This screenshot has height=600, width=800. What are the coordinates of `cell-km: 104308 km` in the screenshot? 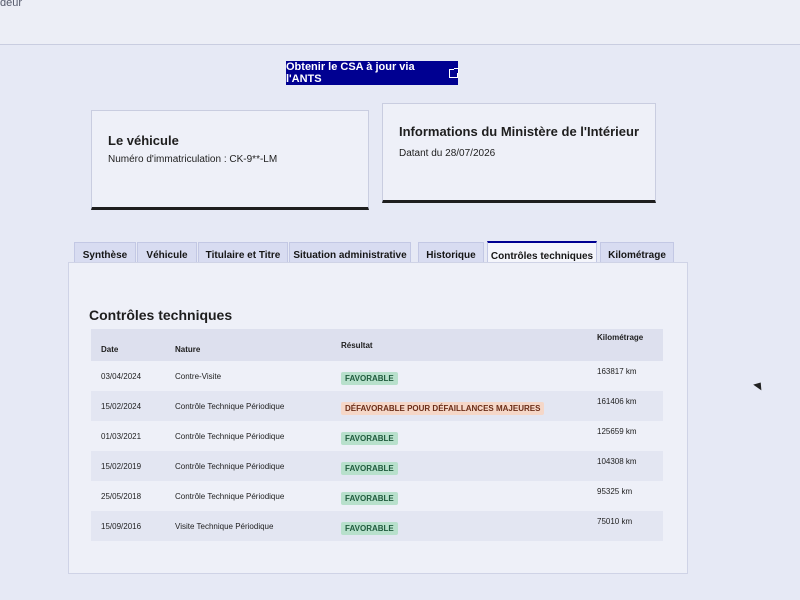 It's located at (617, 461).